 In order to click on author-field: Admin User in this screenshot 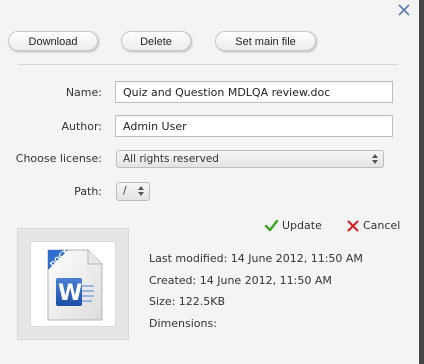, I will do `click(254, 126)`.